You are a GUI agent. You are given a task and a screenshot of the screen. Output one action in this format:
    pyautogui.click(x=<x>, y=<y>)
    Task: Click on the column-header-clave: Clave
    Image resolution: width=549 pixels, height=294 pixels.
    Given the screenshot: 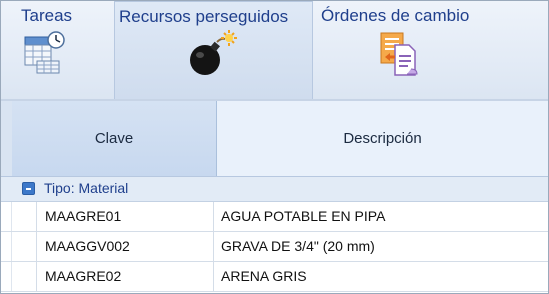 What is the action you would take?
    pyautogui.click(x=114, y=138)
    